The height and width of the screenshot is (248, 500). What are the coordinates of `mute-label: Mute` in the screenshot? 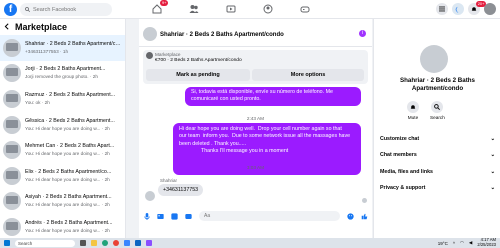 It's located at (413, 117).